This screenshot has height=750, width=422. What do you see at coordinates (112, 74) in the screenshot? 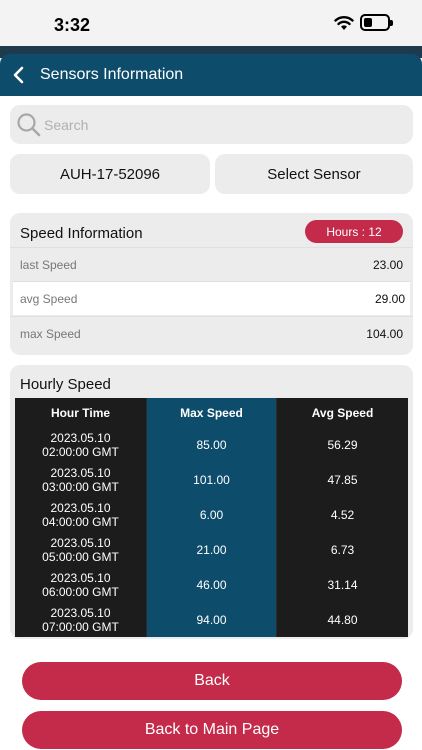
I see `page-title: Sensors Information` at bounding box center [112, 74].